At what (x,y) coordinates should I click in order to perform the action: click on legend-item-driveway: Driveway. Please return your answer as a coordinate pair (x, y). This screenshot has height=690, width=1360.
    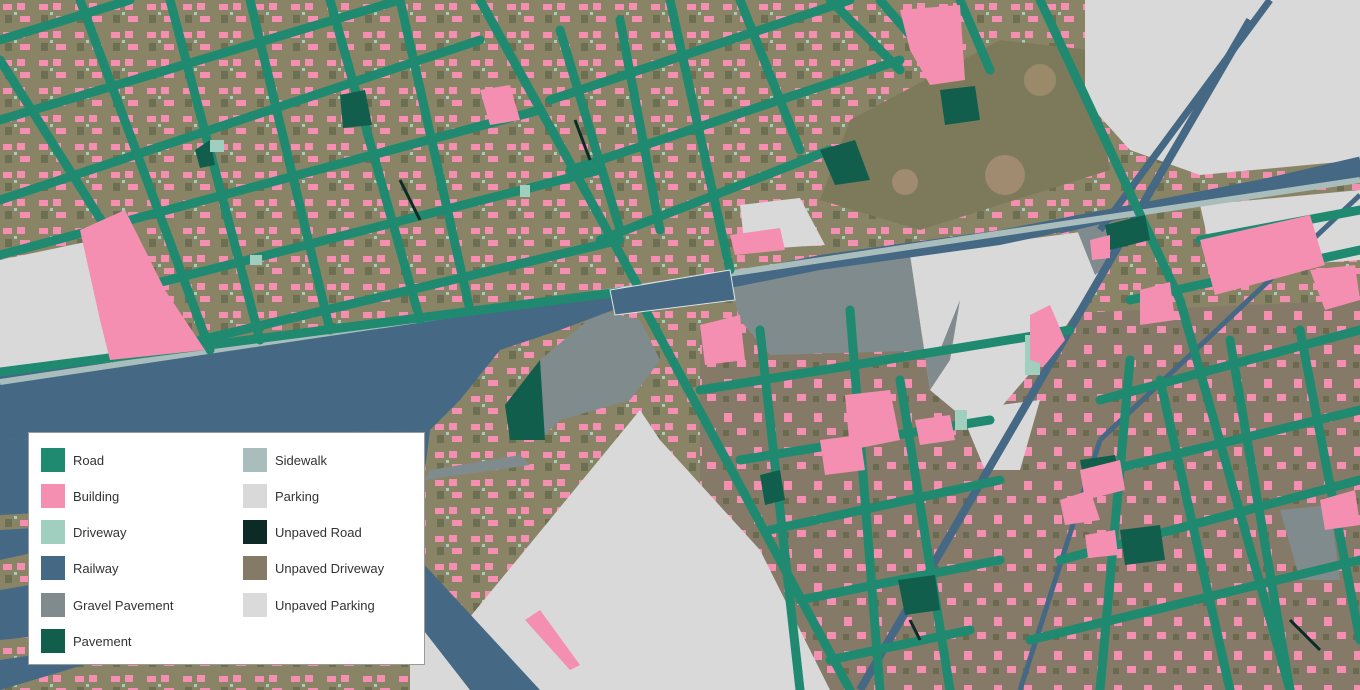
    Looking at the image, I should click on (83, 532).